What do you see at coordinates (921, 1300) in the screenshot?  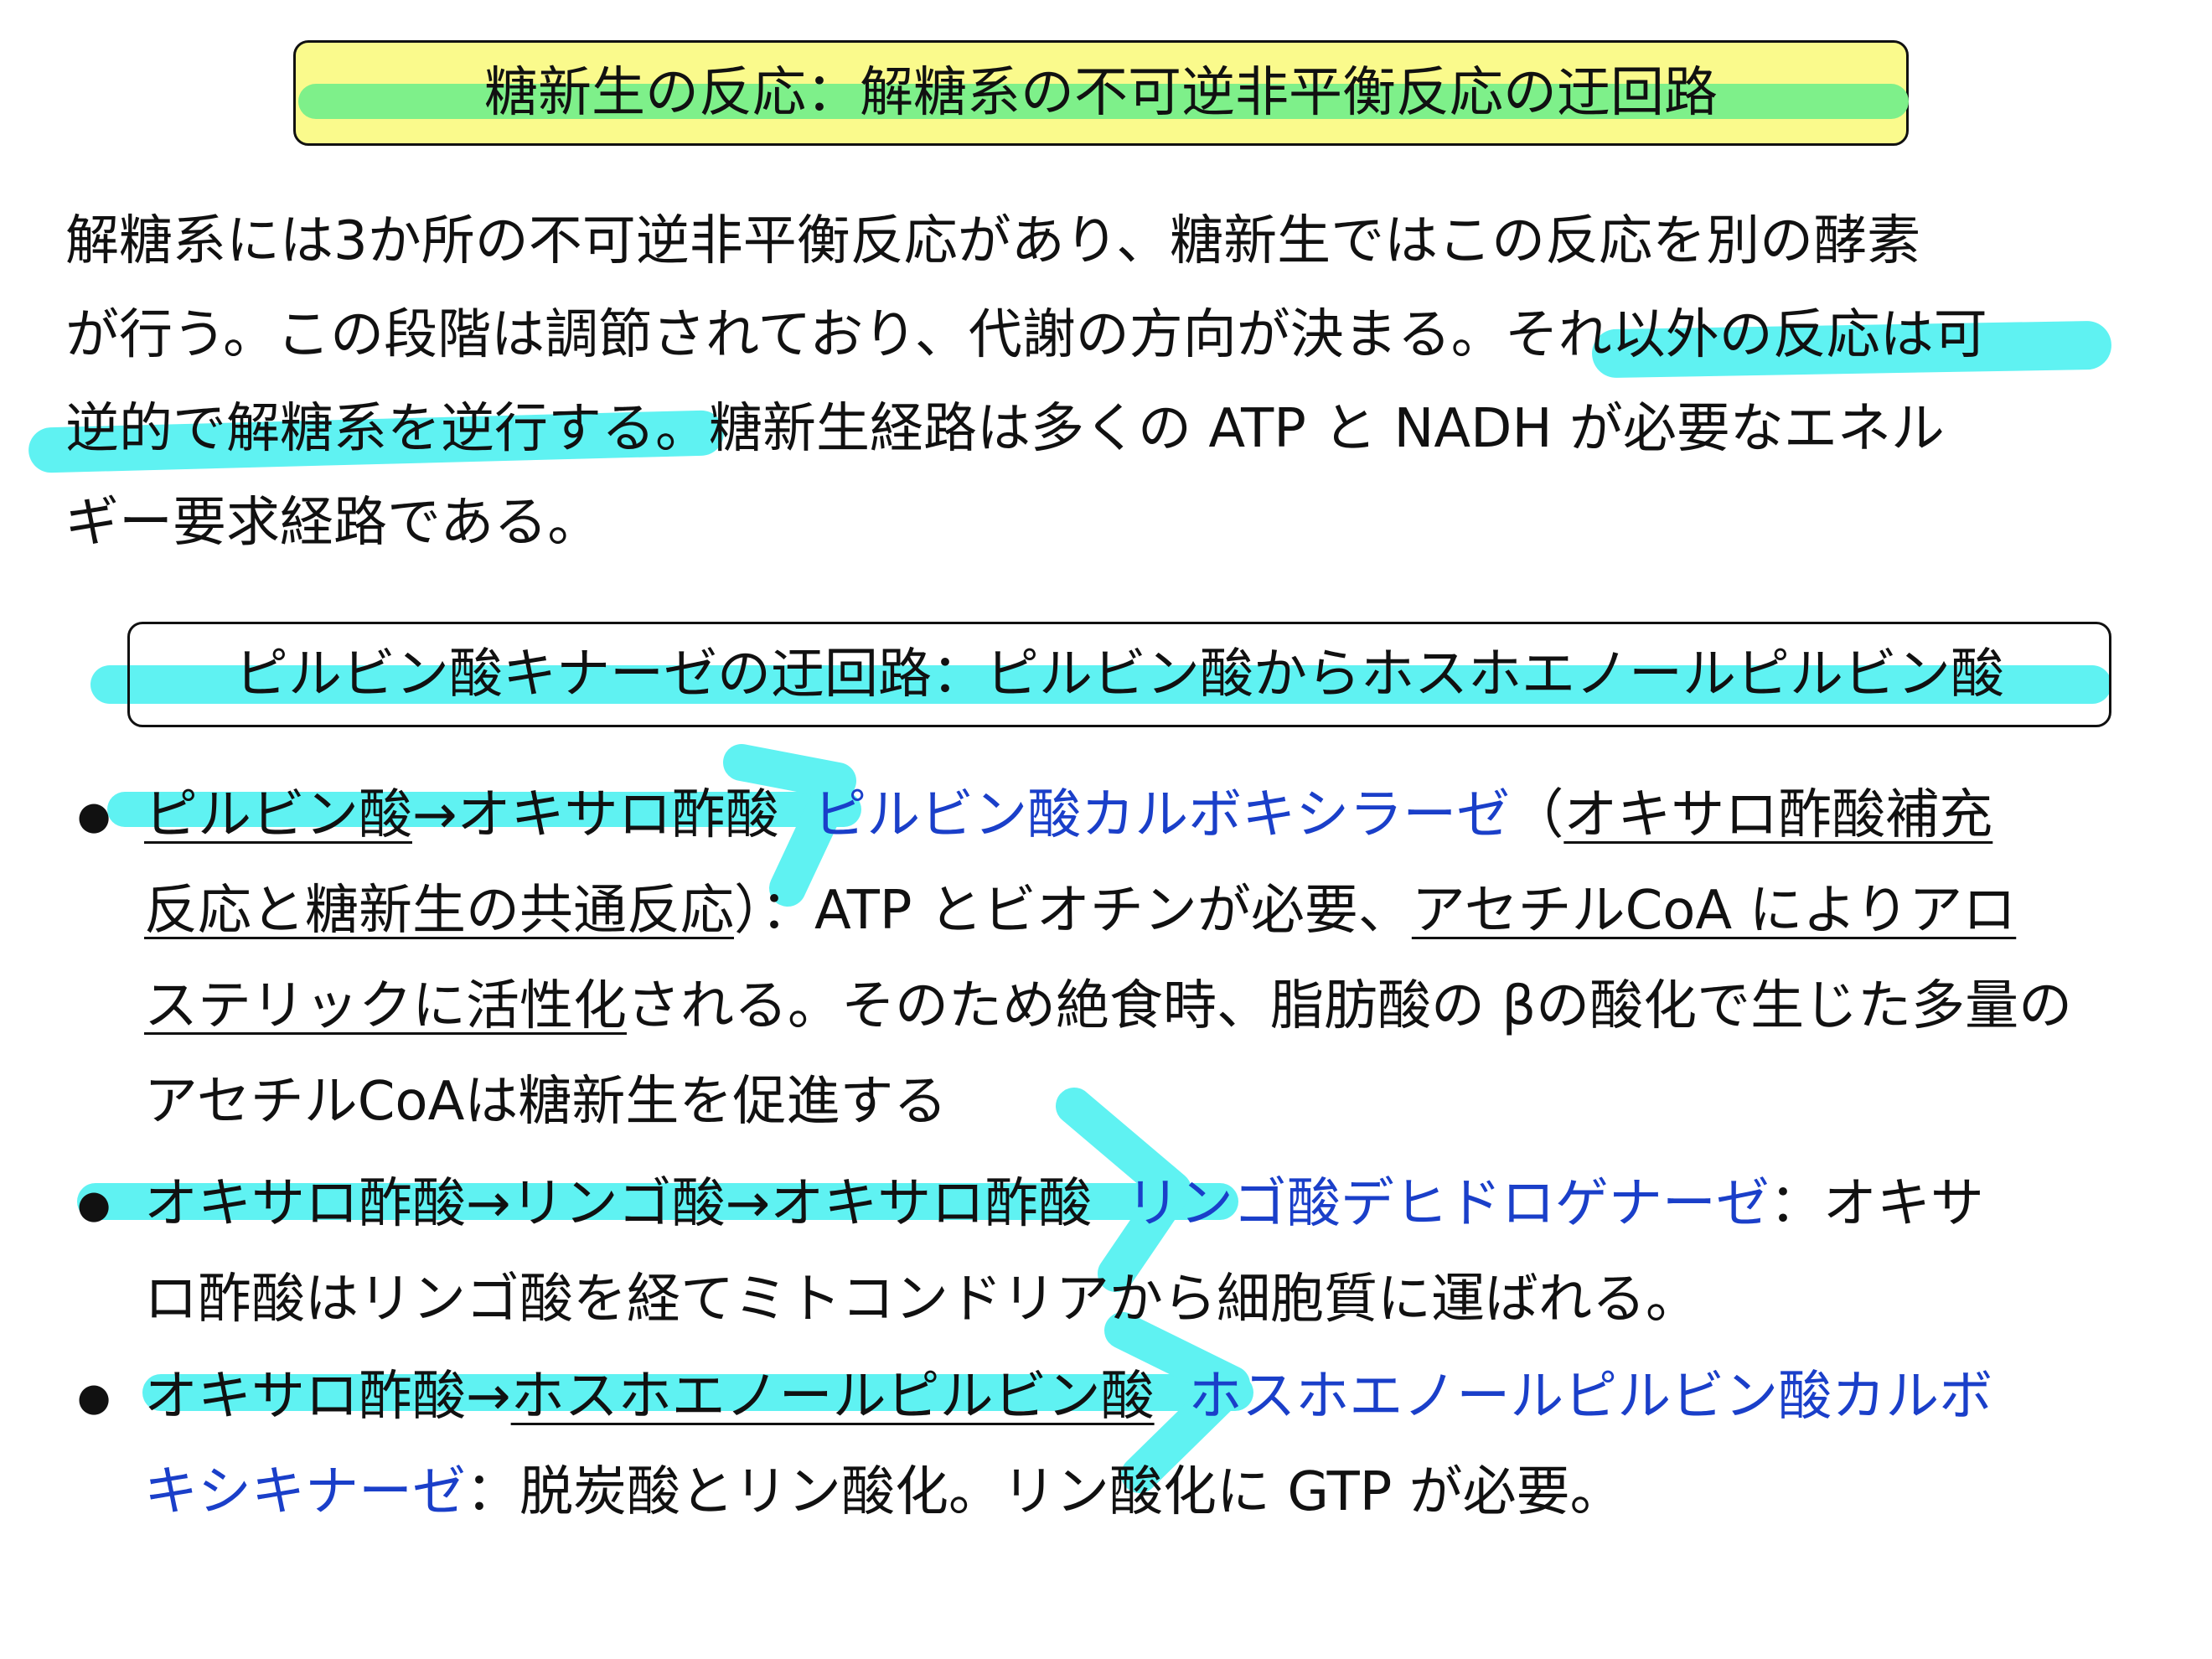 I see `bullet-2-line-2: ロ酢酸はリンゴ酸を経てミトコンドリアから細胞質に運ばれる。` at bounding box center [921, 1300].